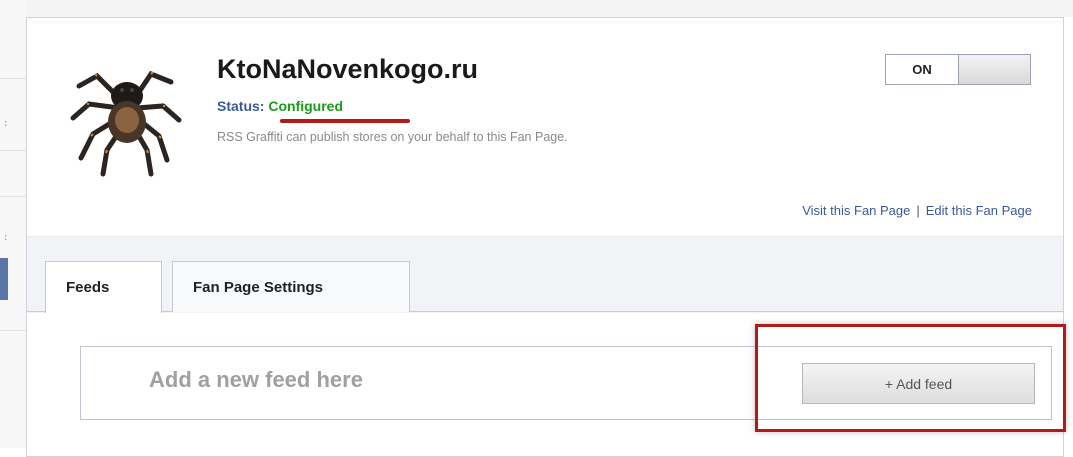 Image resolution: width=1073 pixels, height=457 pixels. Describe the element at coordinates (922, 69) in the screenshot. I see `toggle-on-label: ON` at that location.